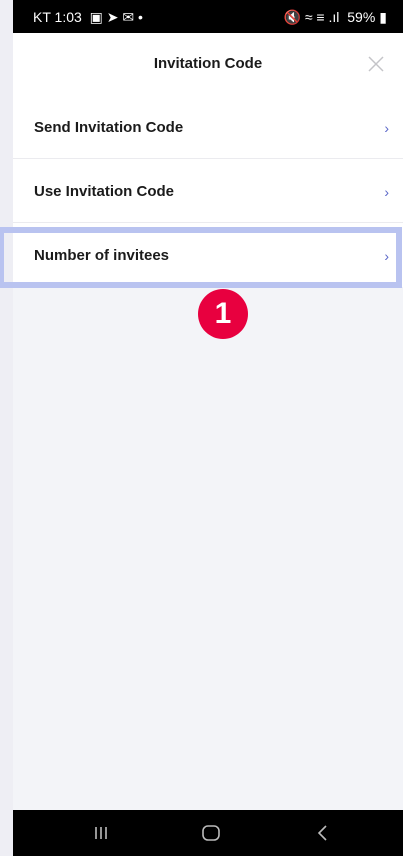  I want to click on home-icon, so click(211, 833).